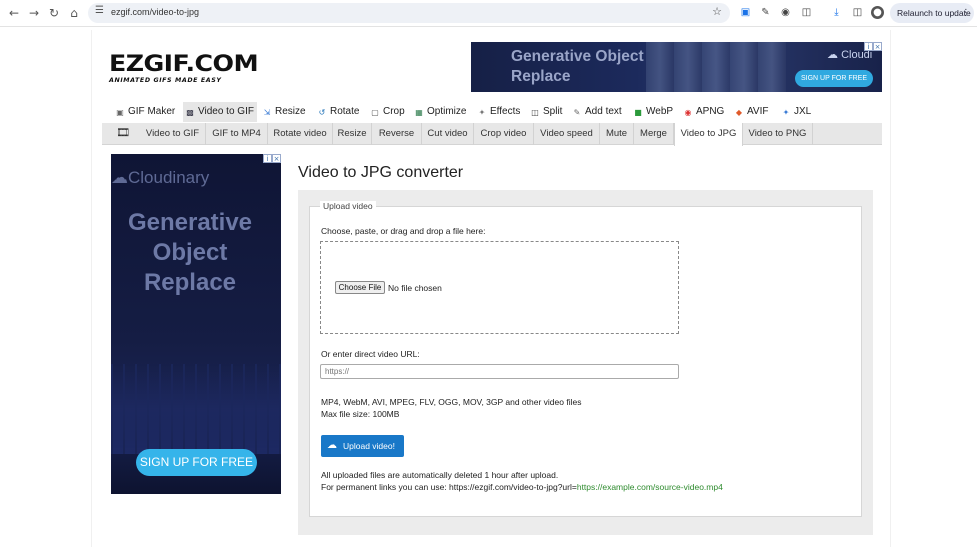  I want to click on address-bar: ☰ ezgif.com/video-to-jpg ☆, so click(409, 13).